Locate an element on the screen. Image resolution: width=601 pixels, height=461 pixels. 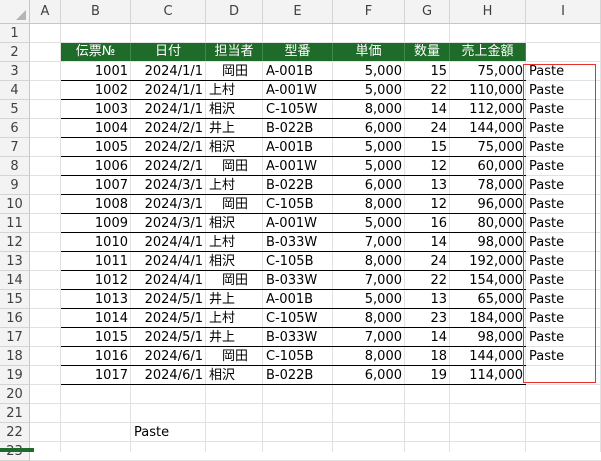
table-cell: 184,000 is located at coordinates (488, 318).